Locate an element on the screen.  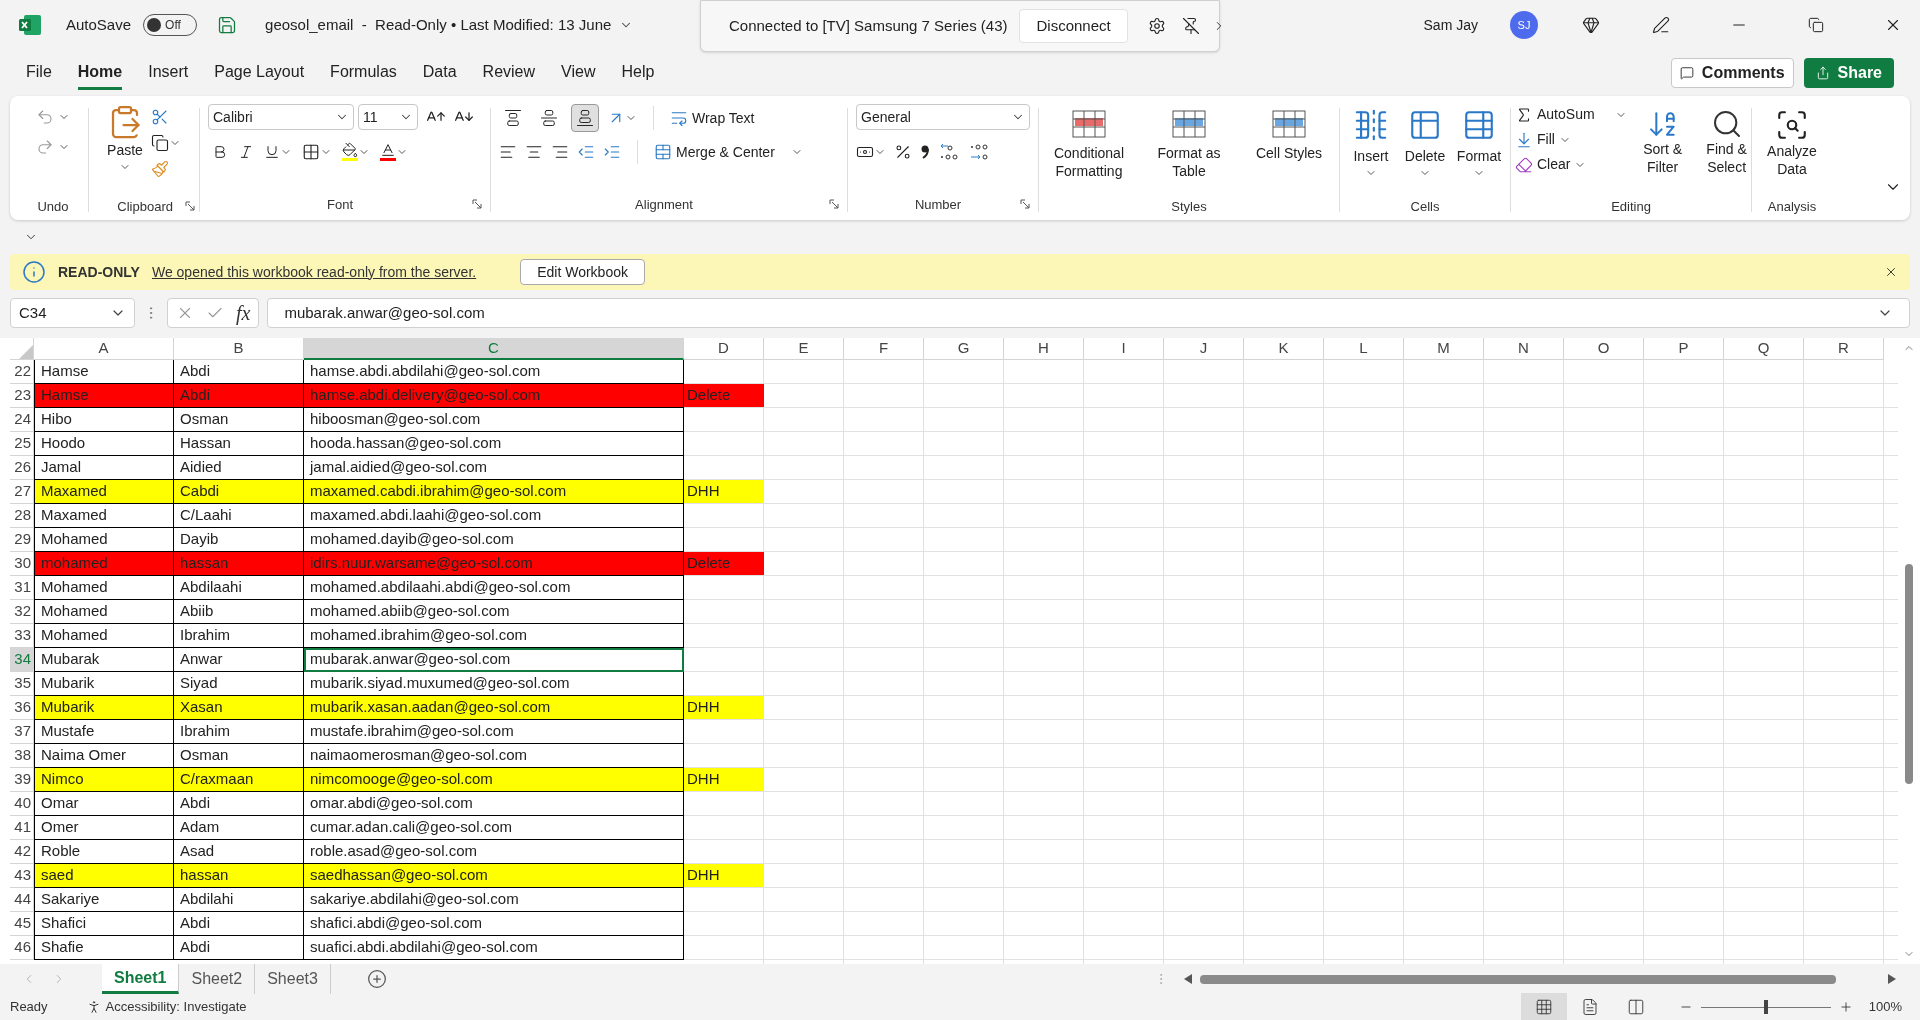
menu-tab: Home is located at coordinates (100, 73).